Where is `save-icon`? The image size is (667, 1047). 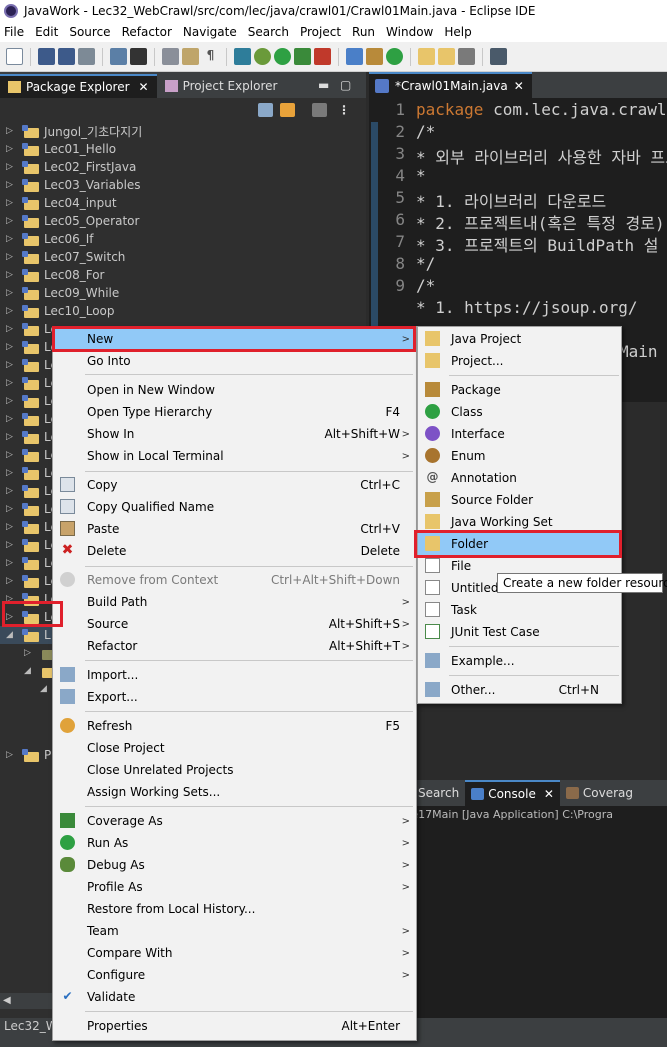
save-icon is located at coordinates (46, 56).